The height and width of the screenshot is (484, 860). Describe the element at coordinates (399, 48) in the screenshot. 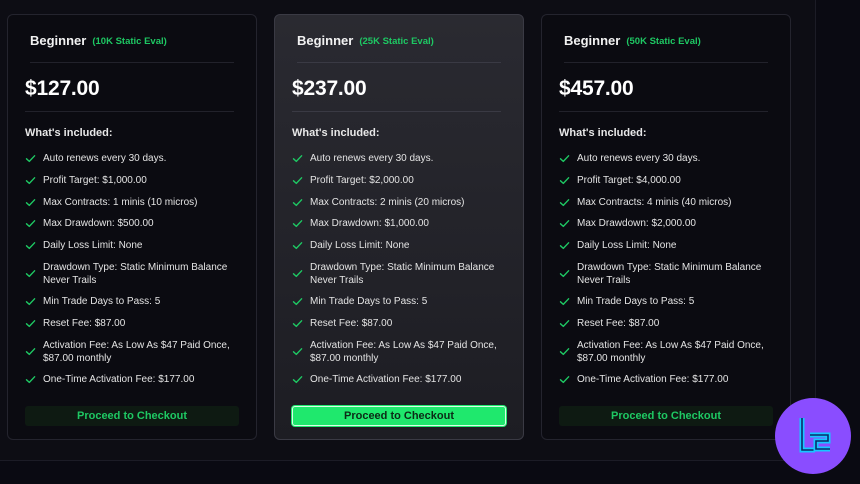

I see `card-header: Beginner (25K Static Eval)` at that location.